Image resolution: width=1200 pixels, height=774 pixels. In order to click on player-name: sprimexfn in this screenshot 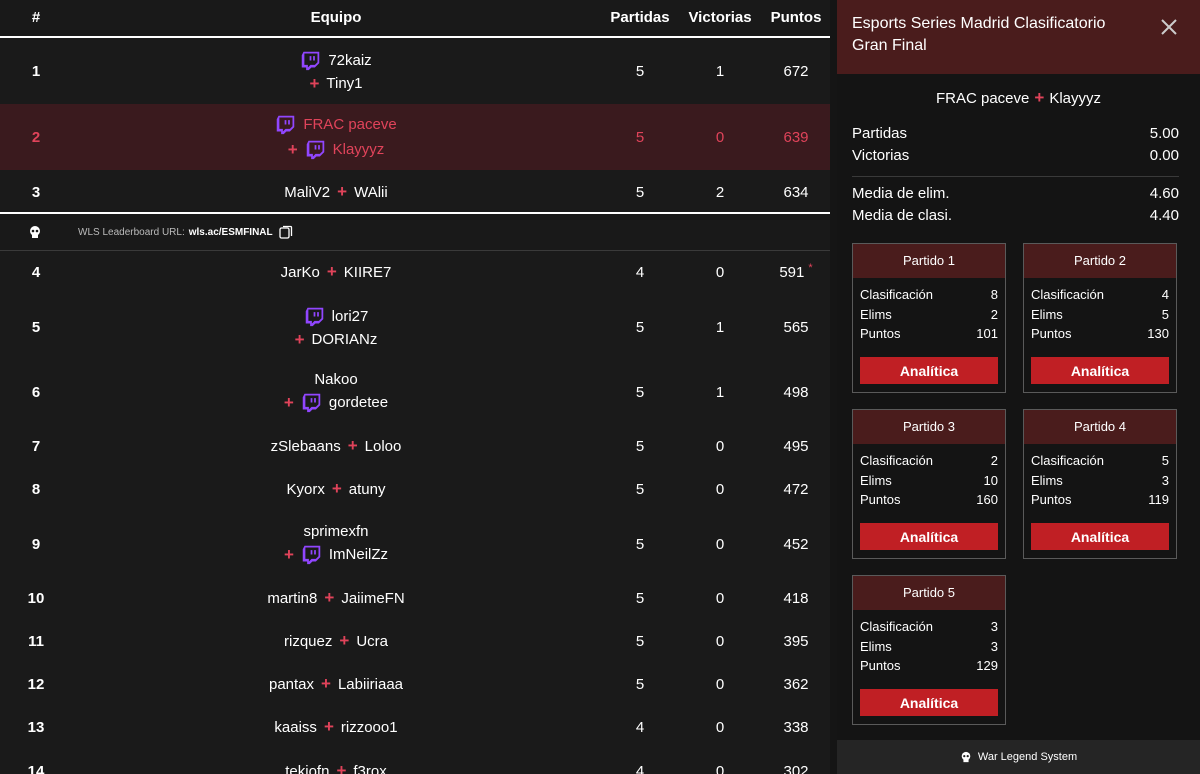, I will do `click(335, 531)`.